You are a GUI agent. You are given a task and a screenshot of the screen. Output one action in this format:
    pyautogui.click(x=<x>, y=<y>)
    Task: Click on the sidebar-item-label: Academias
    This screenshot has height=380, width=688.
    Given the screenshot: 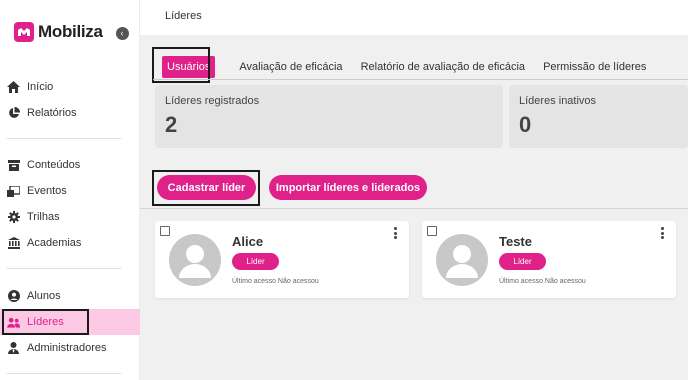 What is the action you would take?
    pyautogui.click(x=54, y=243)
    